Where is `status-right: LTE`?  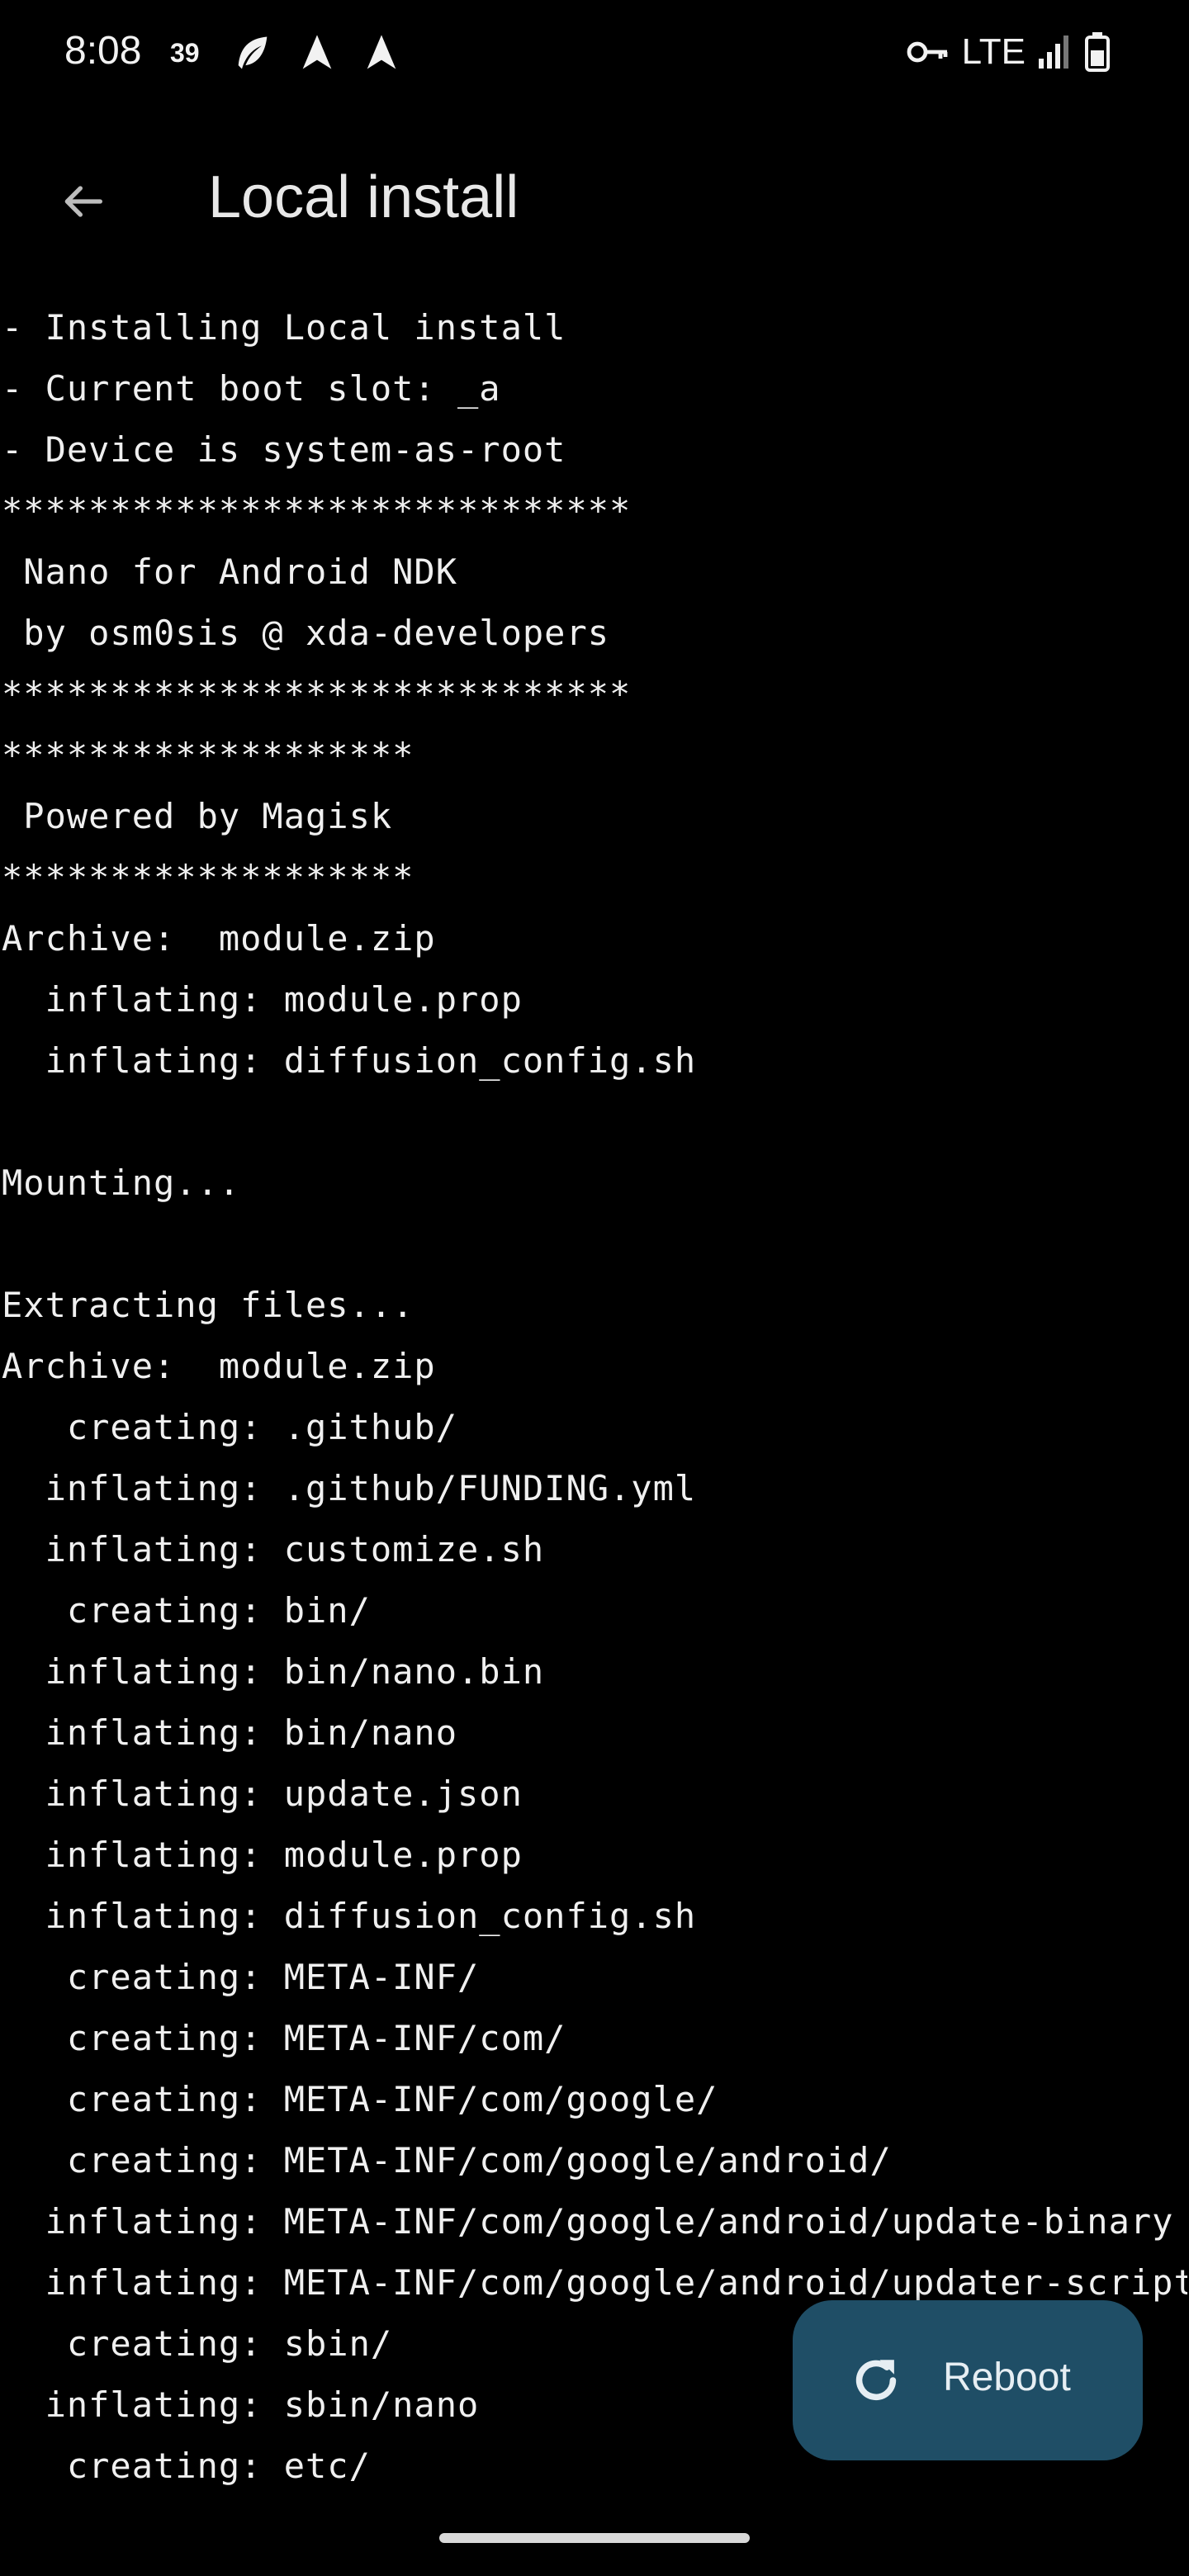
status-right: LTE is located at coordinates (1008, 52).